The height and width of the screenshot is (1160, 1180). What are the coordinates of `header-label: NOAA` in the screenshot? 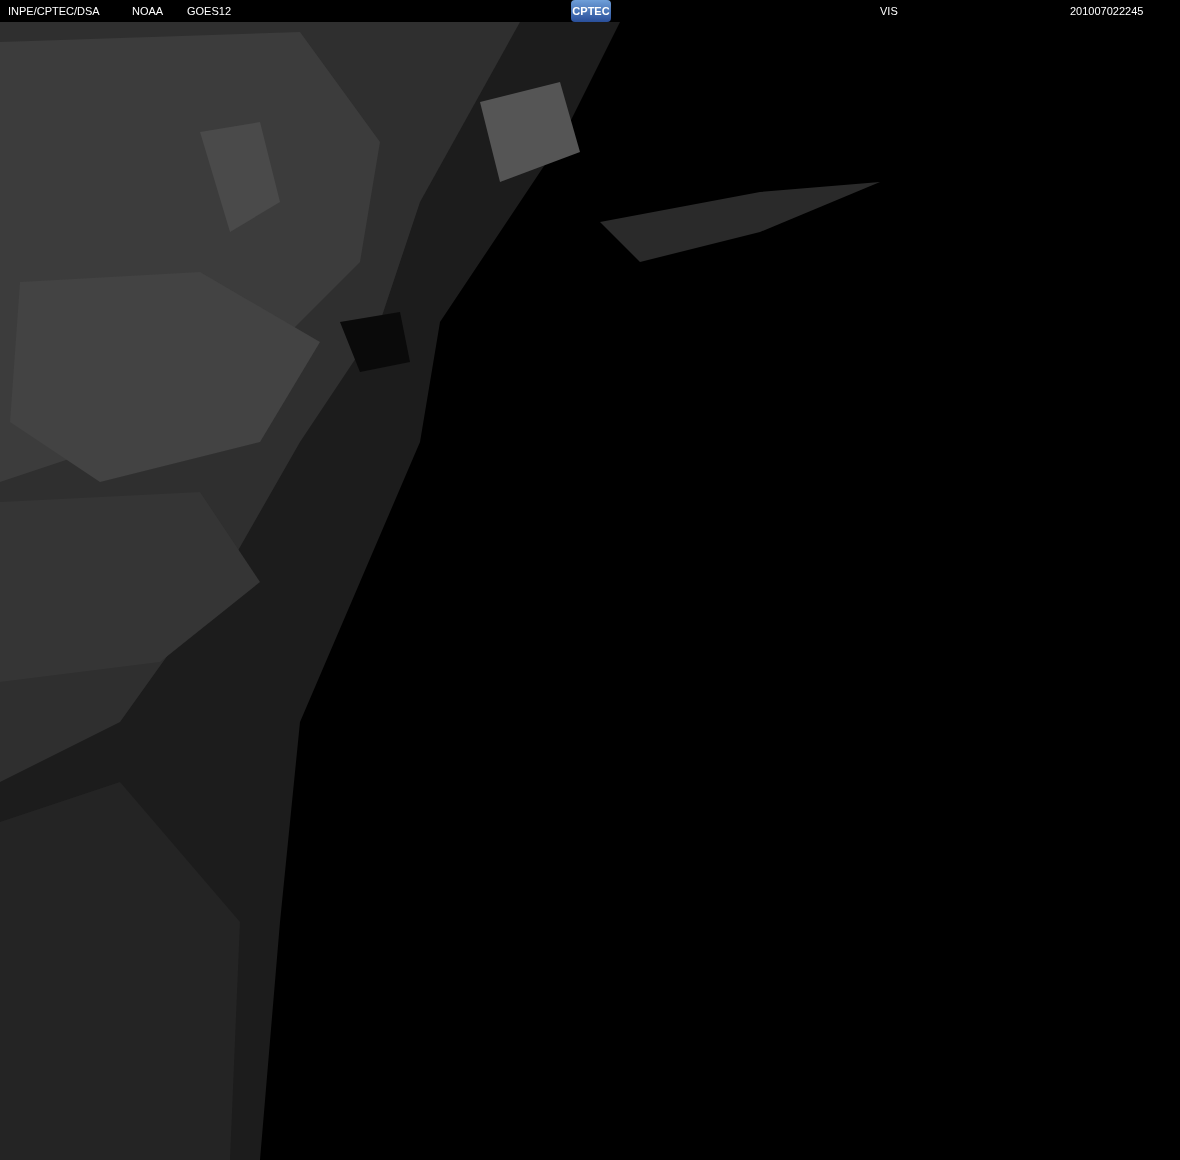 It's located at (148, 11).